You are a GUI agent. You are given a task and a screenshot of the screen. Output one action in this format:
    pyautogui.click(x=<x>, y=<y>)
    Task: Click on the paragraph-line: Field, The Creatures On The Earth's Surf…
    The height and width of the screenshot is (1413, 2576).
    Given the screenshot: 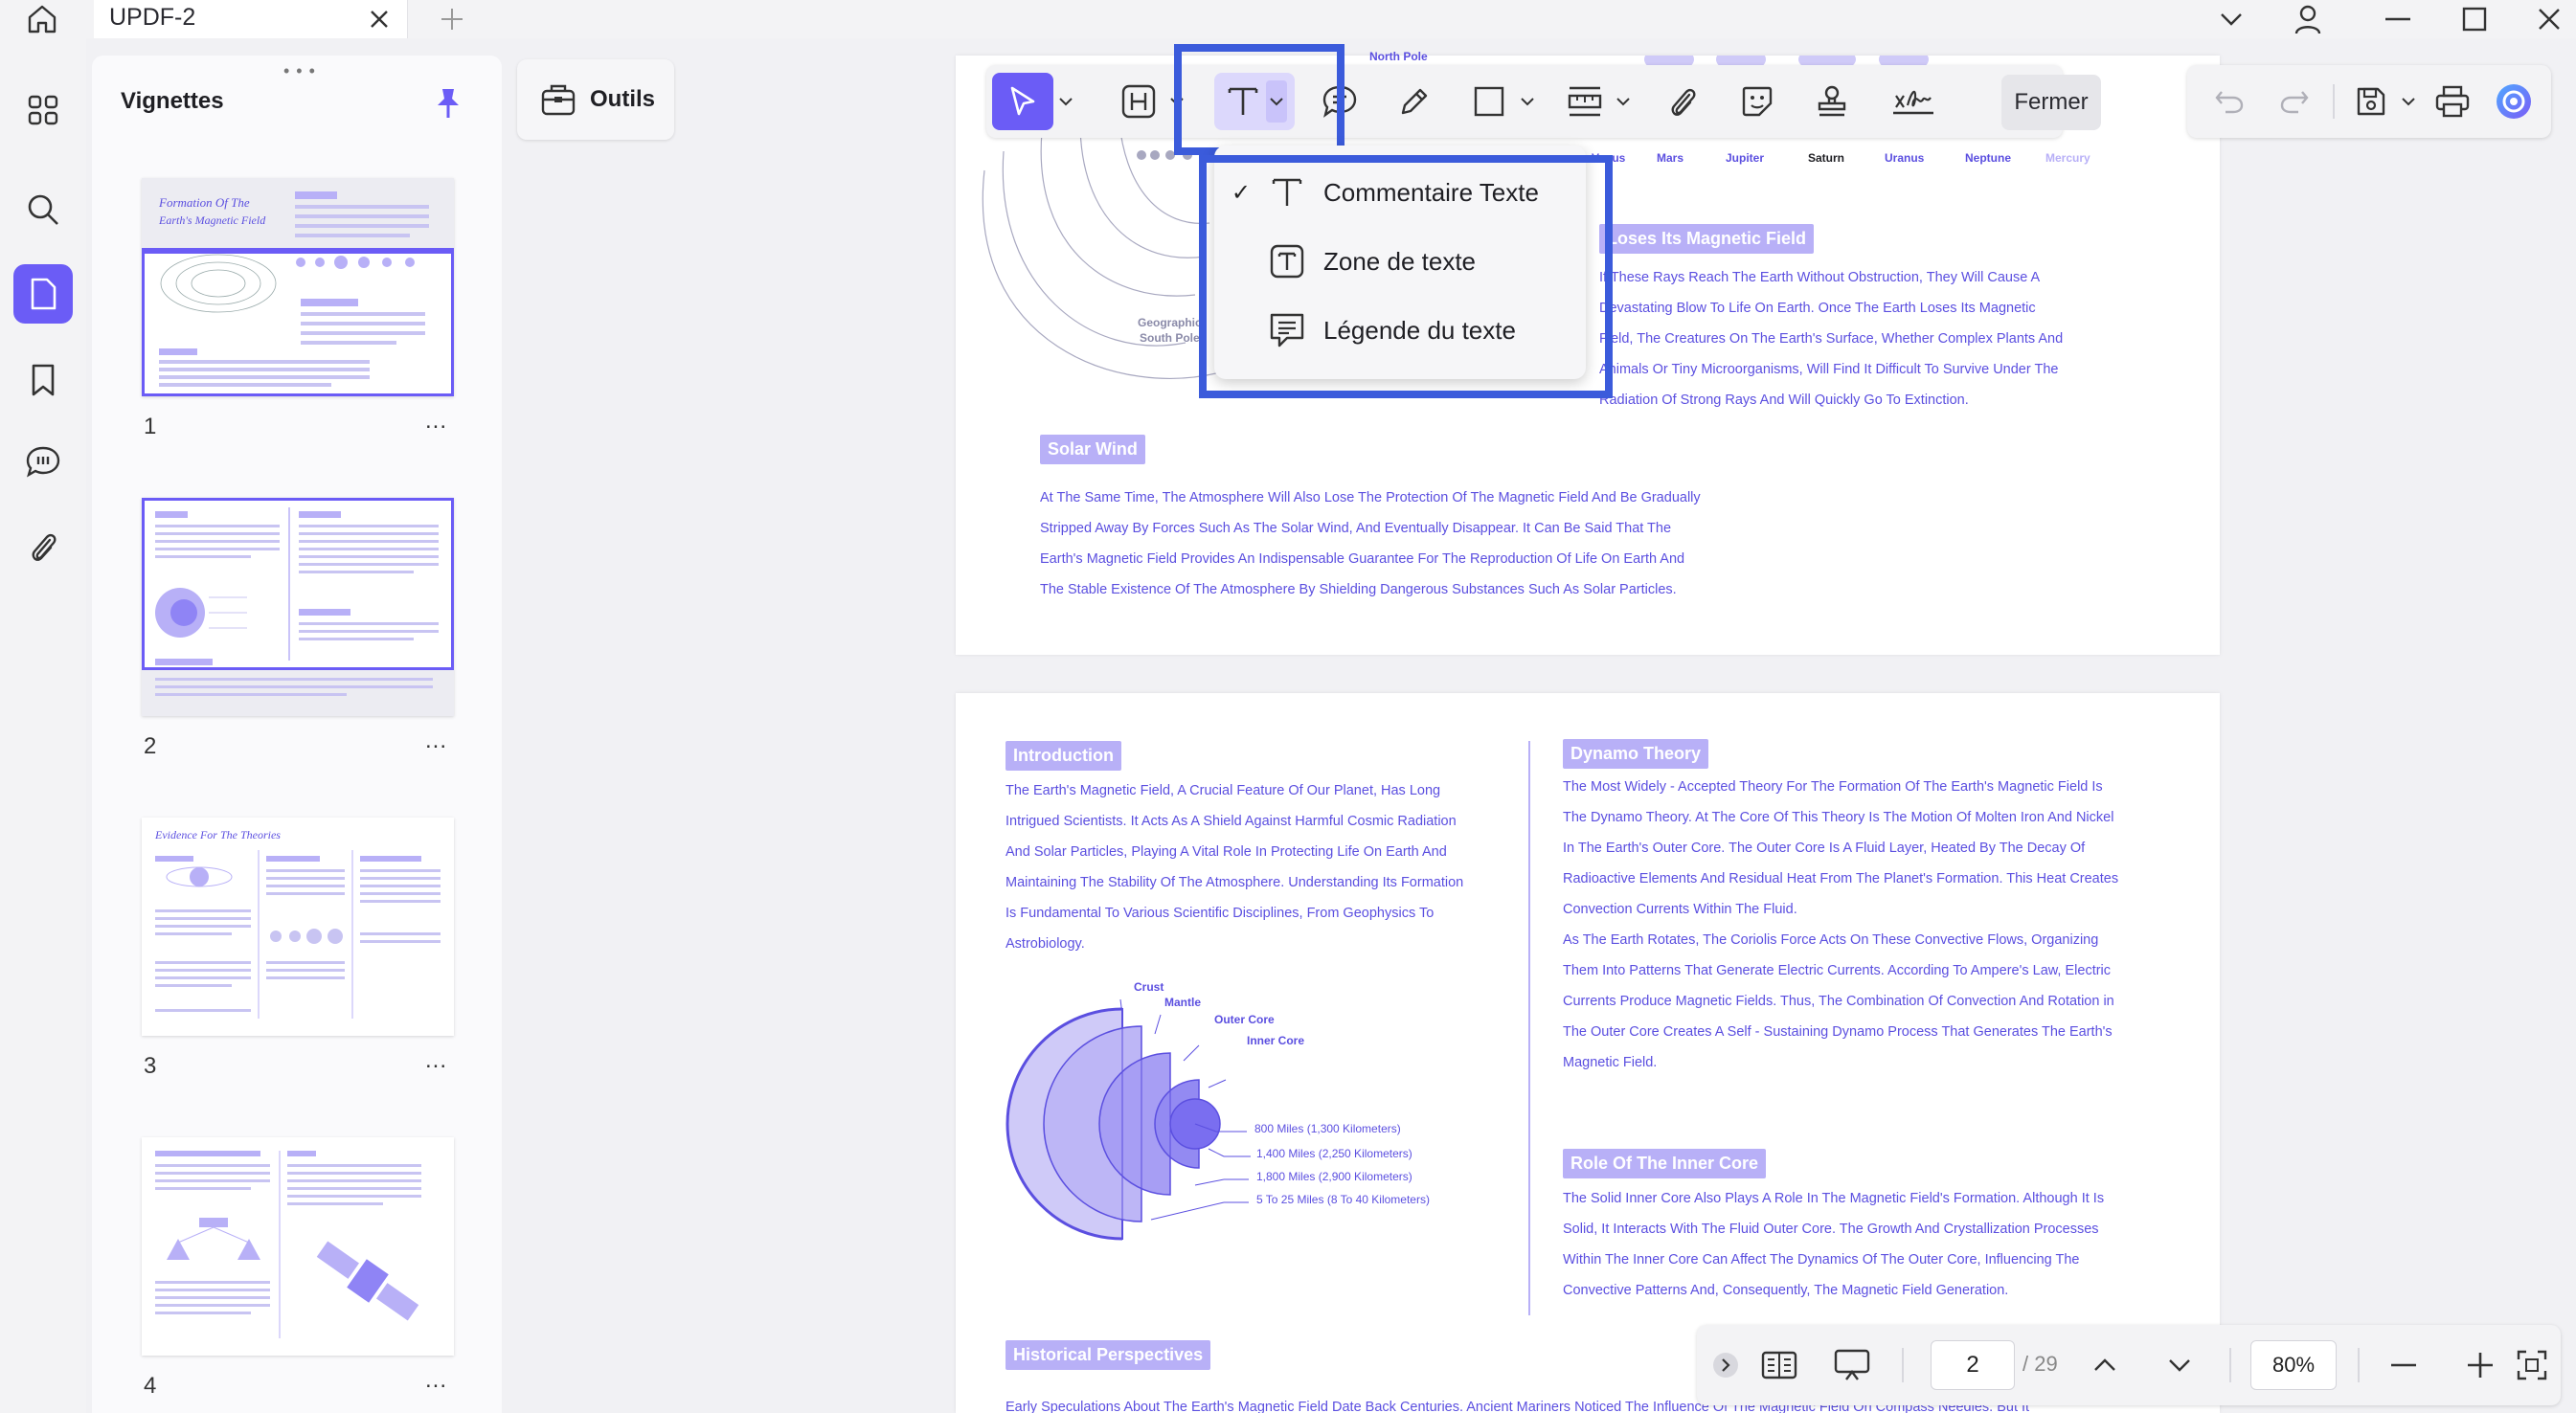 What is the action you would take?
    pyautogui.click(x=1831, y=339)
    